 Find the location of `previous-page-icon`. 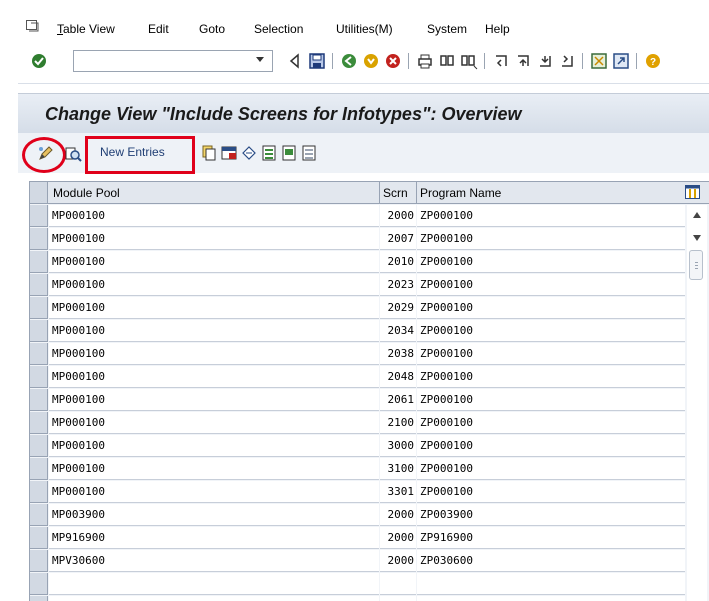

previous-page-icon is located at coordinates (523, 61).